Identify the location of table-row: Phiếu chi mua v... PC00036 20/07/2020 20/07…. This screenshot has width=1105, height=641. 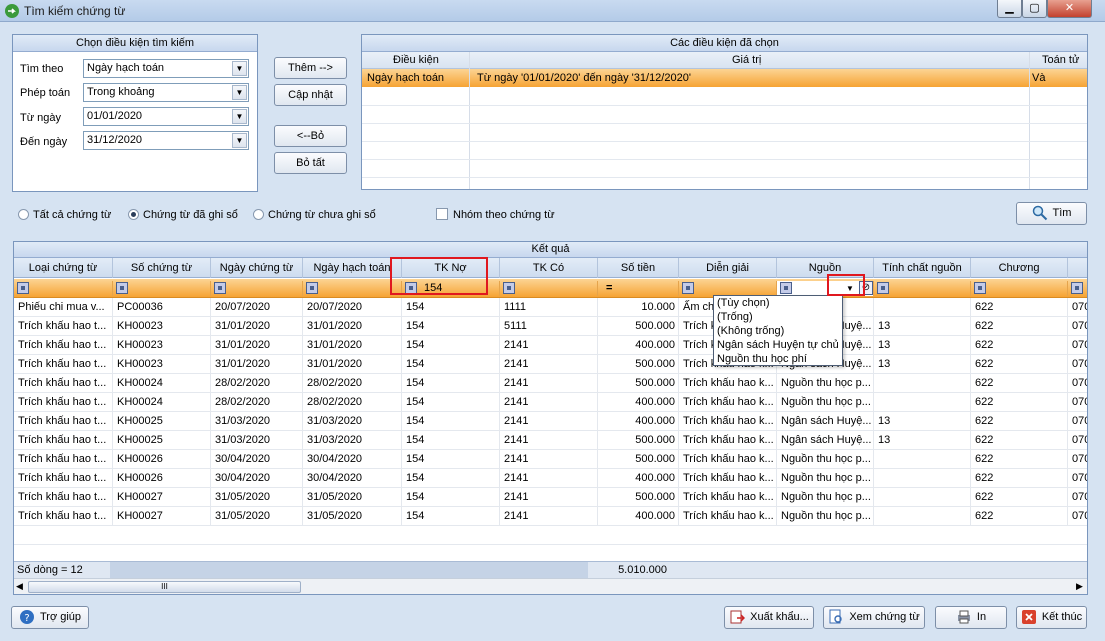
(550, 307).